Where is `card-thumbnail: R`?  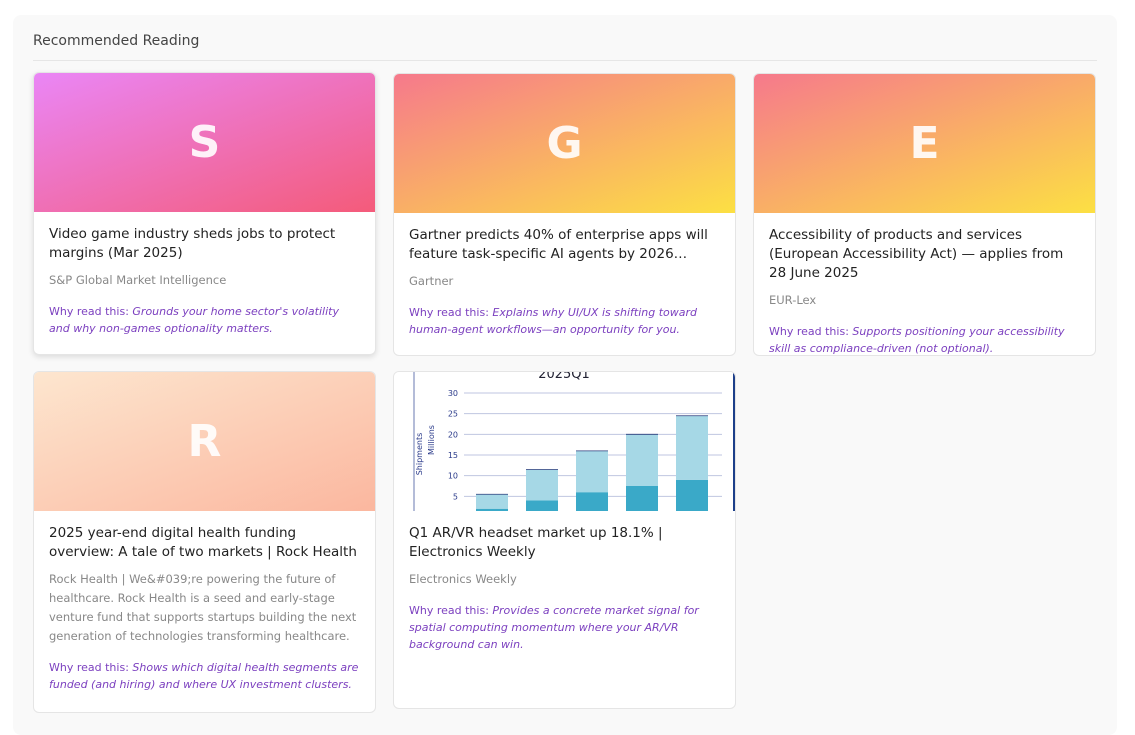
card-thumbnail: R is located at coordinates (204, 441).